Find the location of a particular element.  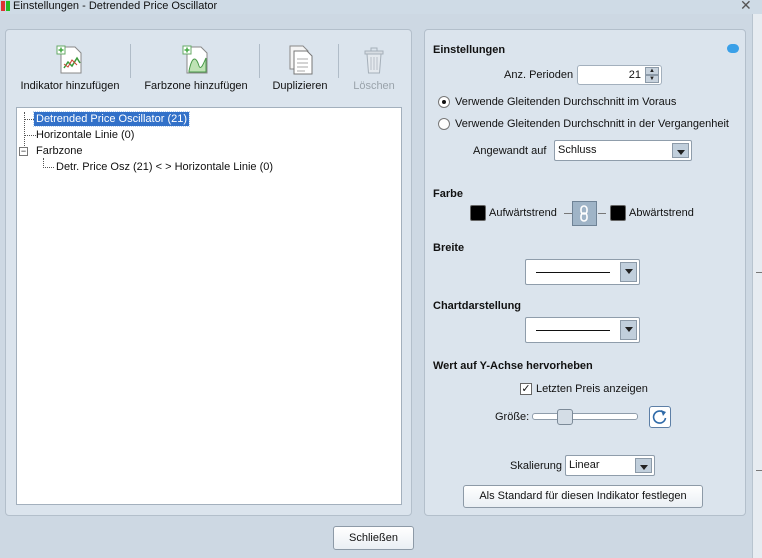

line-style-select is located at coordinates (582, 330).